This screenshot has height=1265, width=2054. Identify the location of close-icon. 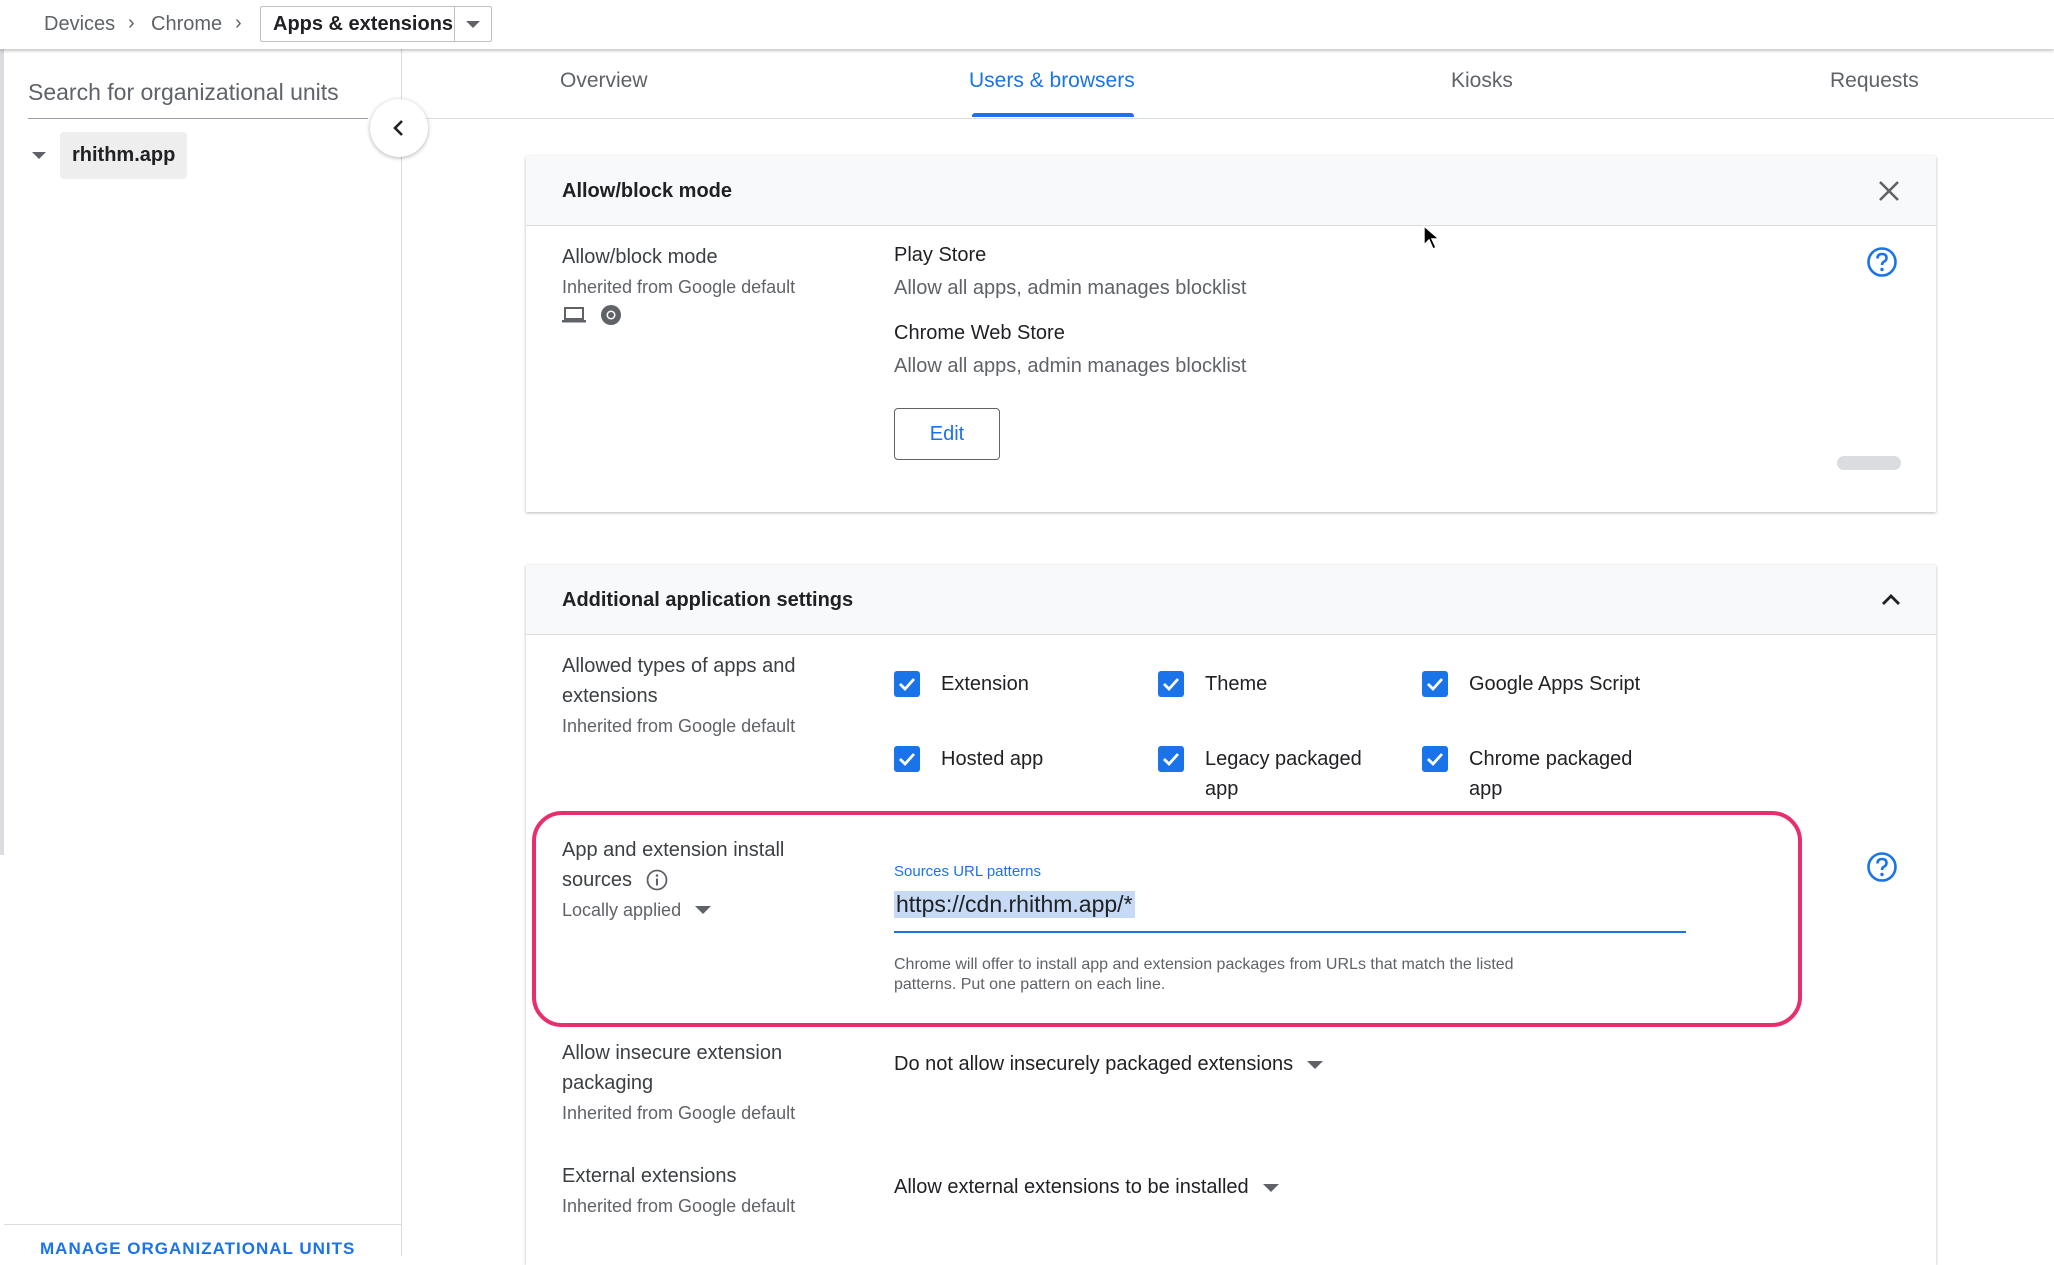
(1889, 191).